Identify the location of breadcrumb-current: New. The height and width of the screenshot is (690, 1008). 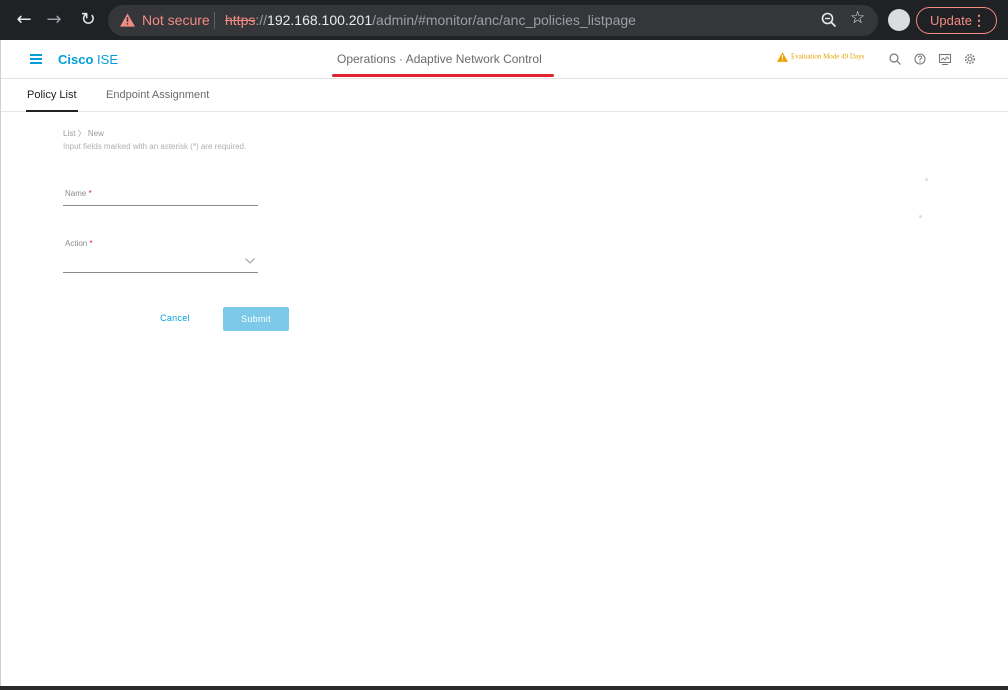
(95, 133).